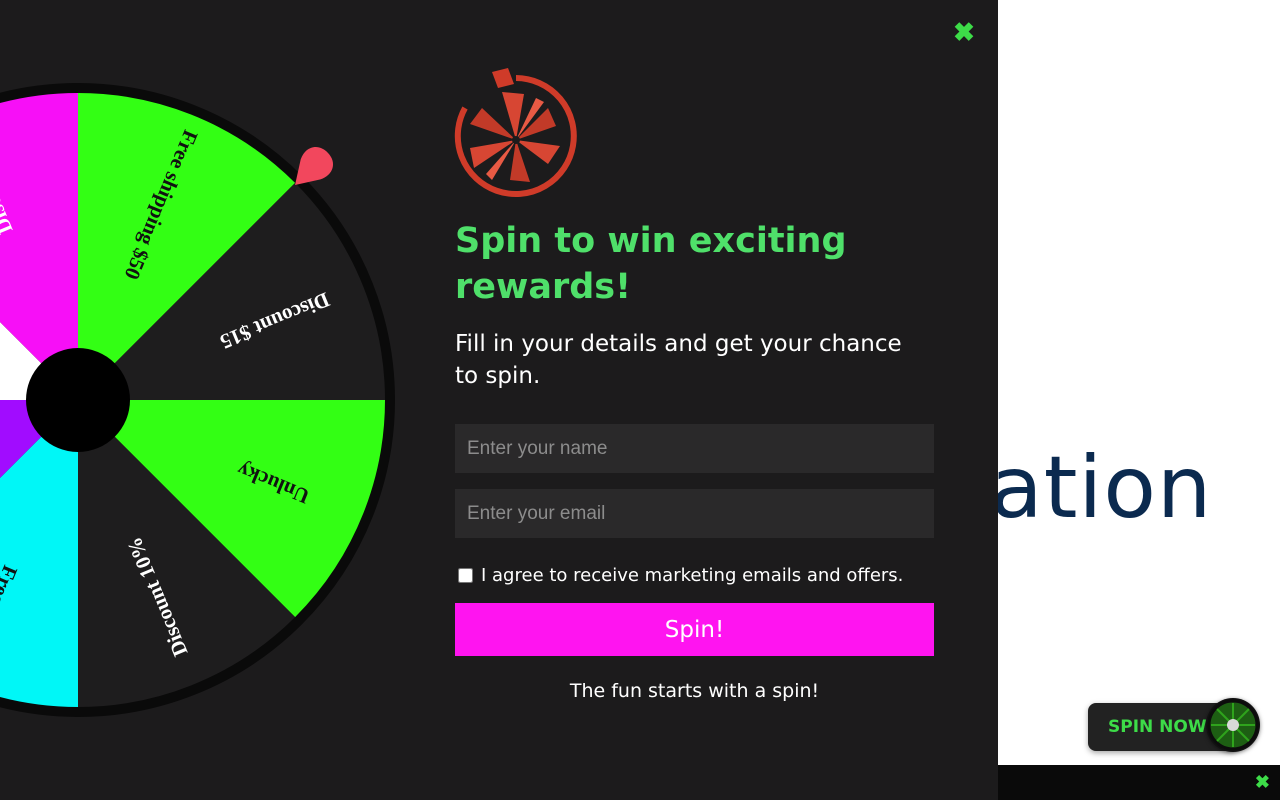 This screenshot has height=800, width=1280. What do you see at coordinates (515, 132) in the screenshot?
I see `spin-wheel-logo-icon` at bounding box center [515, 132].